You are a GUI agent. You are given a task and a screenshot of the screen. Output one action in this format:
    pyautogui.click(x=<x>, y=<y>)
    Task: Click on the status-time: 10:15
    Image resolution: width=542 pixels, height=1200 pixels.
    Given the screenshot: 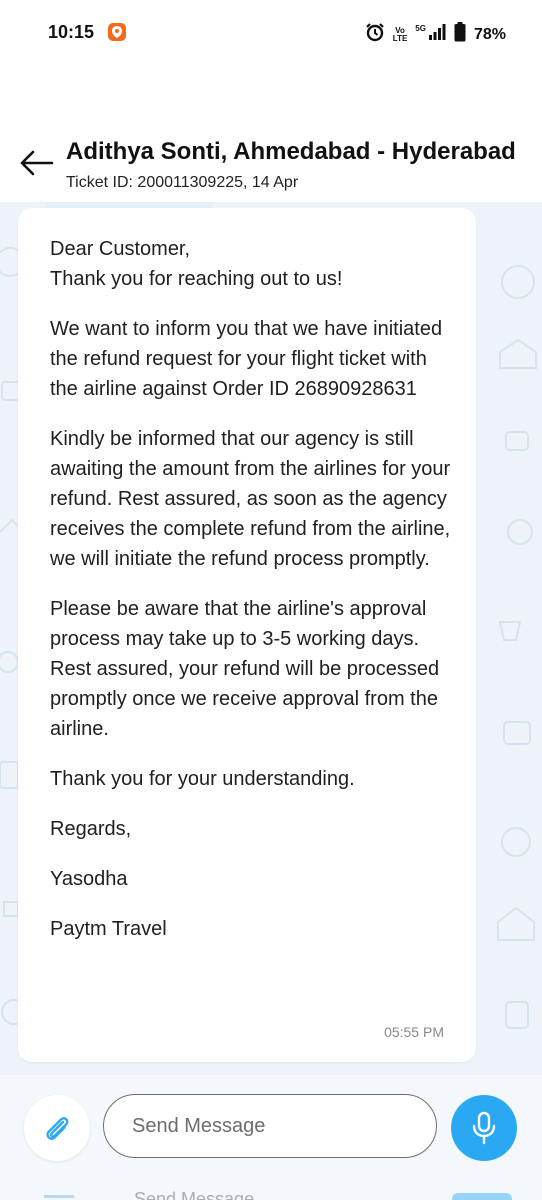 What is the action you would take?
    pyautogui.click(x=71, y=32)
    